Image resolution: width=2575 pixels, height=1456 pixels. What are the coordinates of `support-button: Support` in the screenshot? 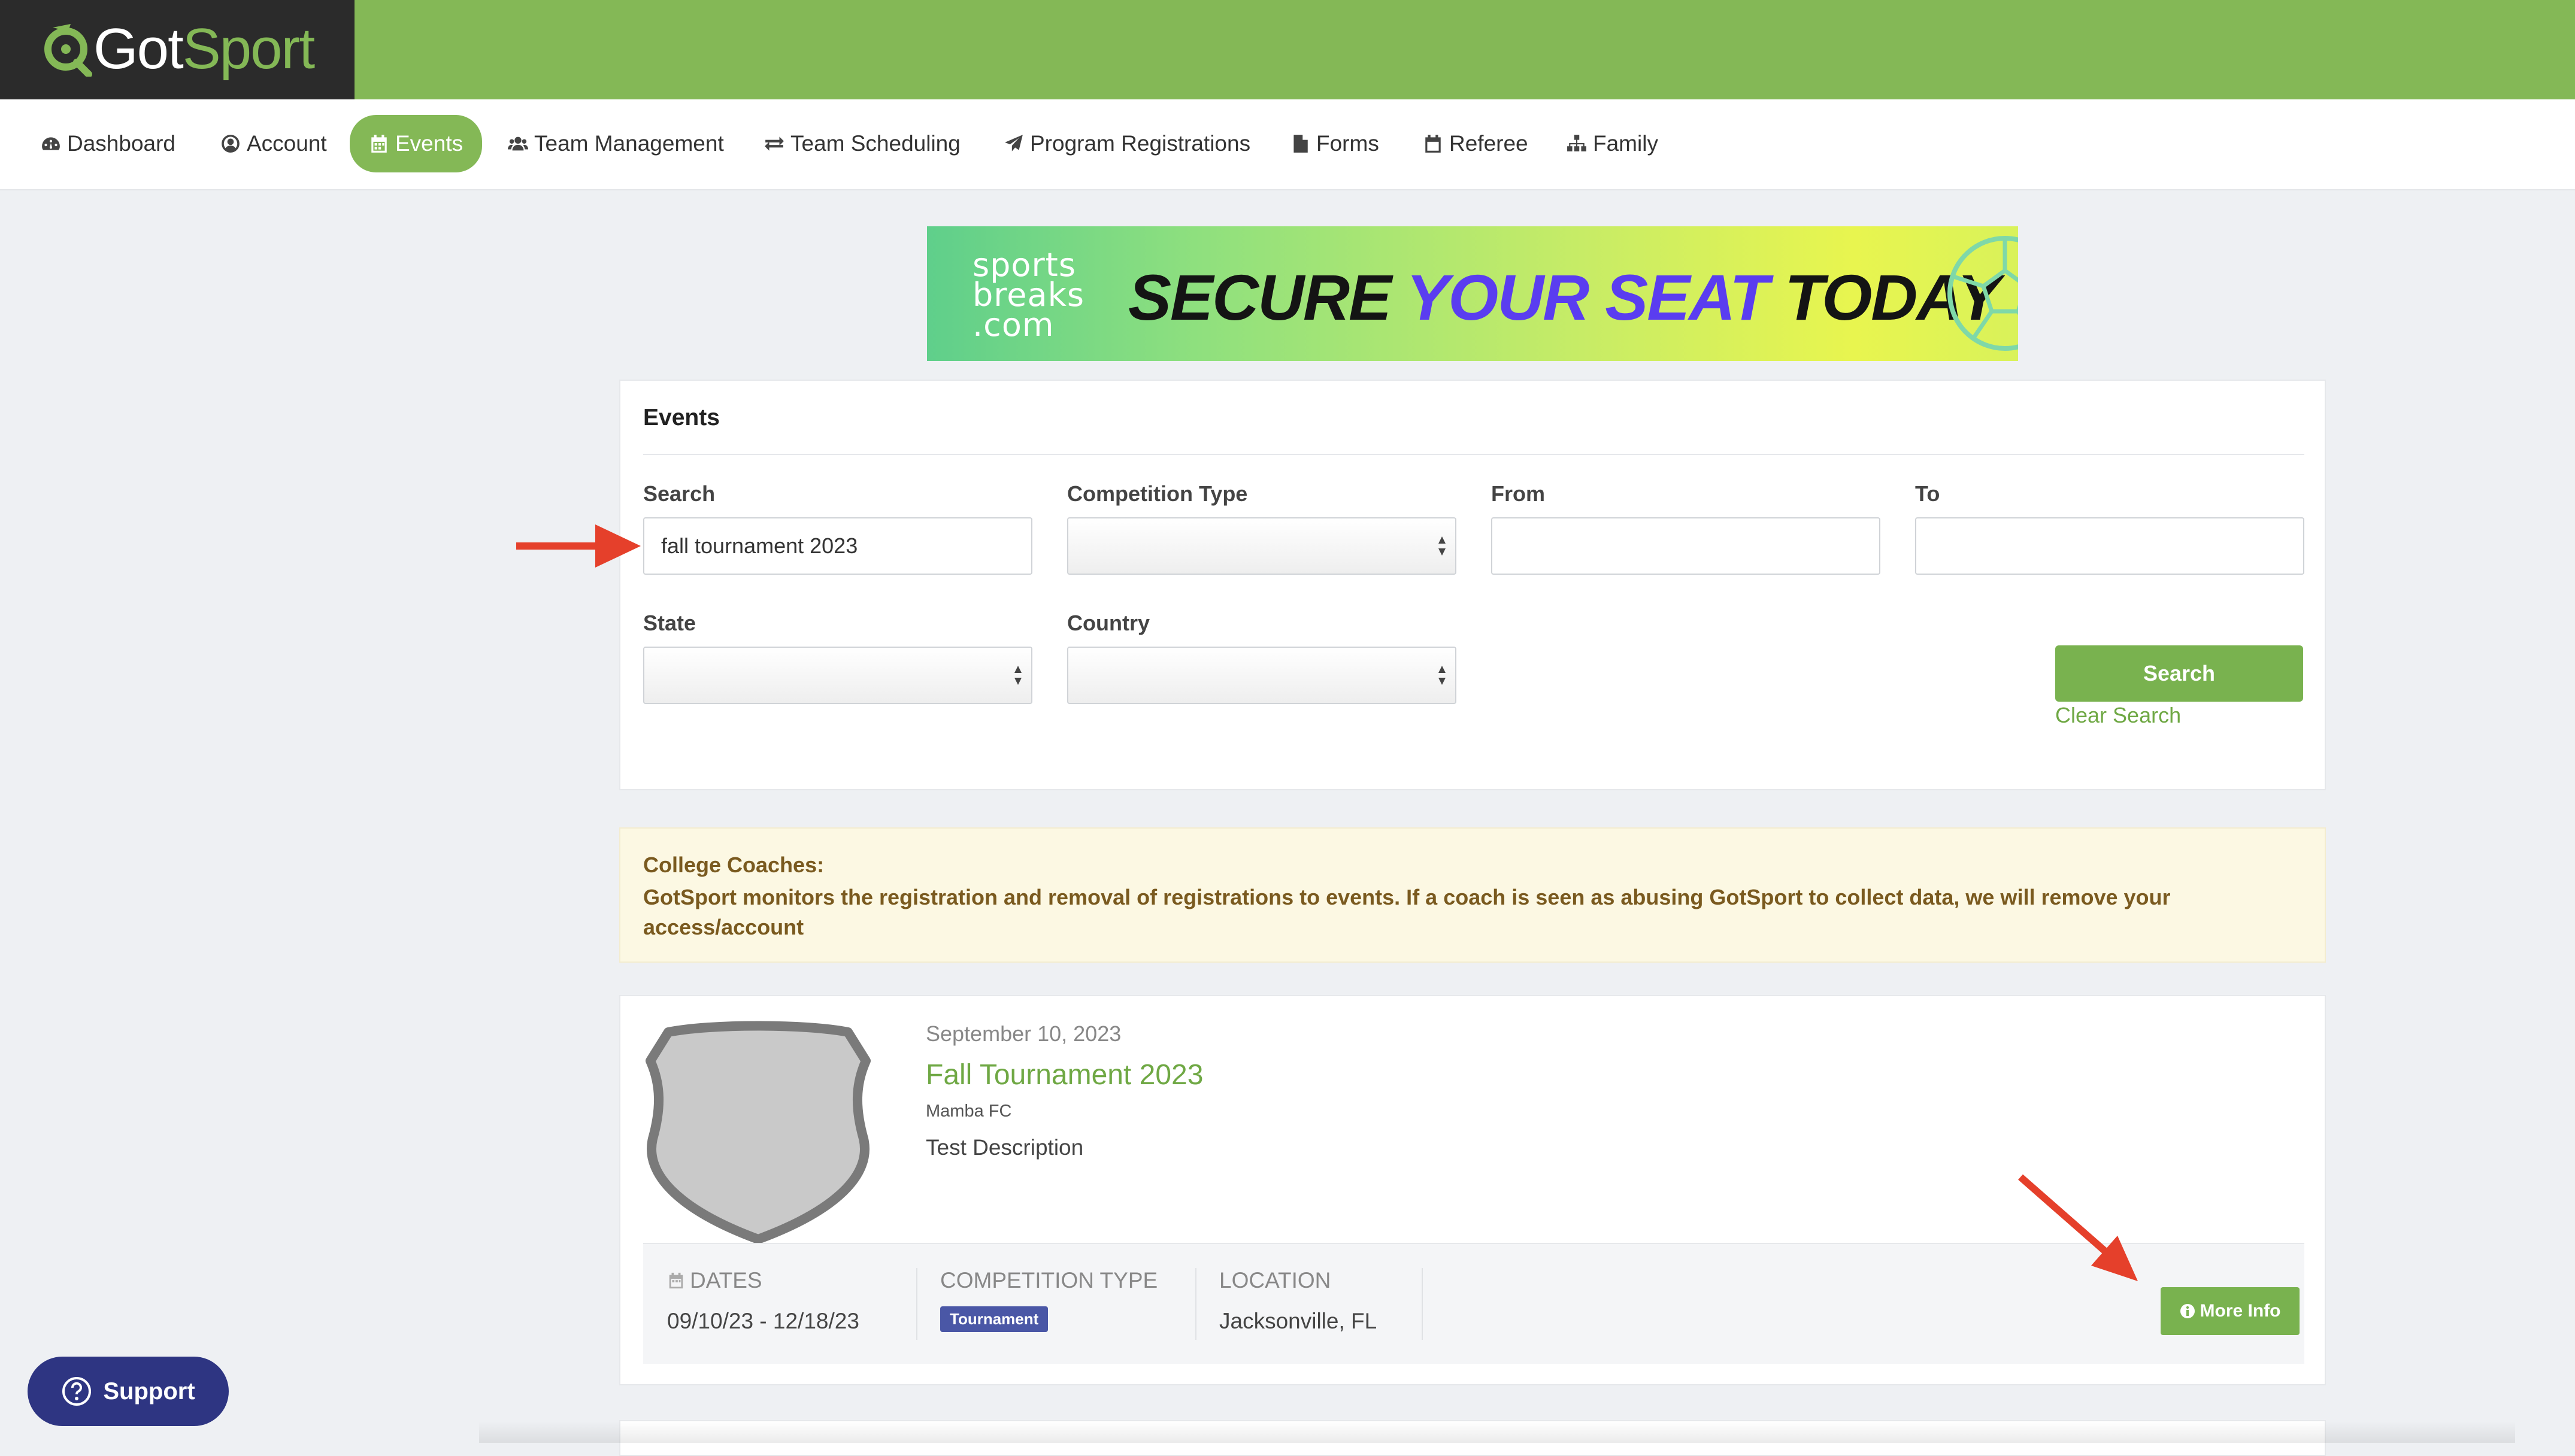 It's located at (128, 1392).